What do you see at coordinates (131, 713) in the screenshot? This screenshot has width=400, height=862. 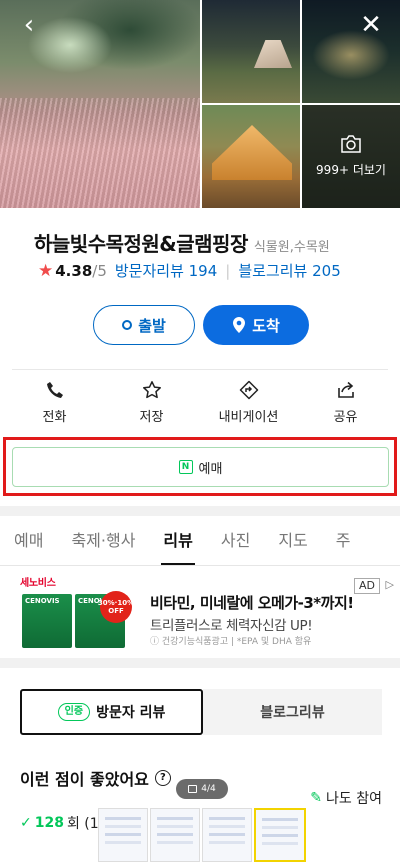 I see `visitor-review-label: 방문자 리뷰` at bounding box center [131, 713].